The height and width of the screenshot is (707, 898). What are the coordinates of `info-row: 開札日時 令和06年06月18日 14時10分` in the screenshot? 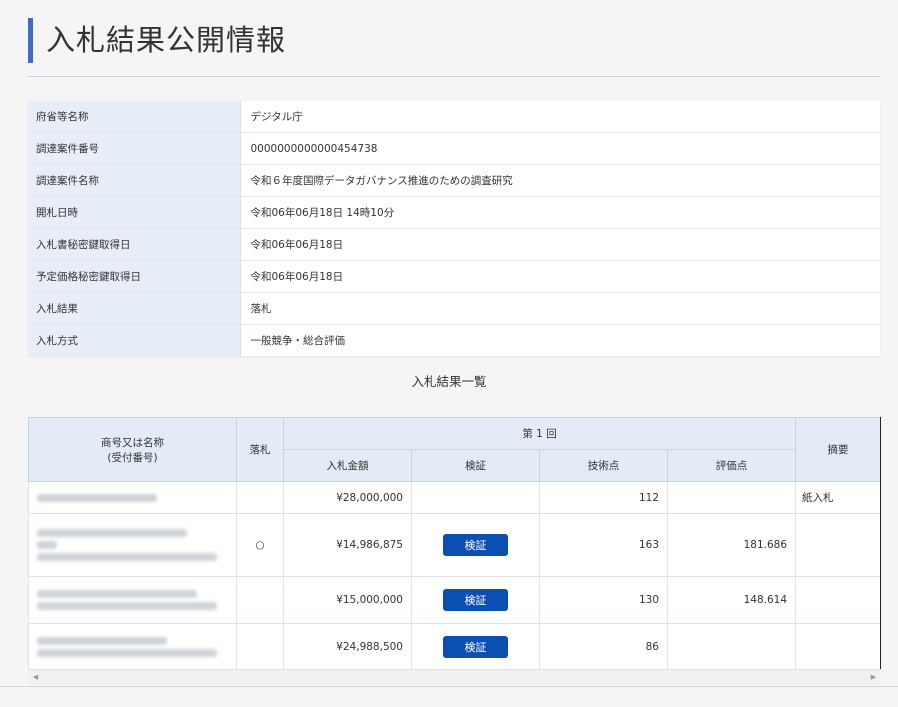 It's located at (454, 212).